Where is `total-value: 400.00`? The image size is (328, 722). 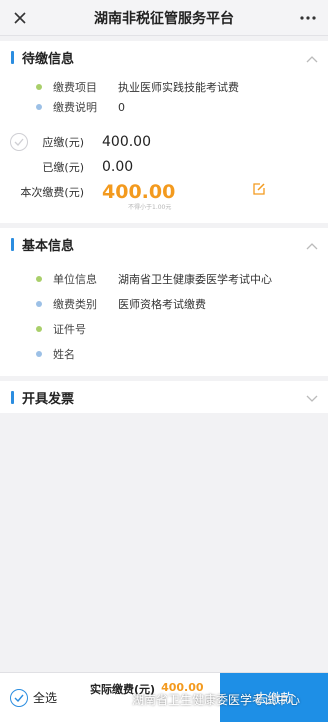
total-value: 400.00 is located at coordinates (182, 687).